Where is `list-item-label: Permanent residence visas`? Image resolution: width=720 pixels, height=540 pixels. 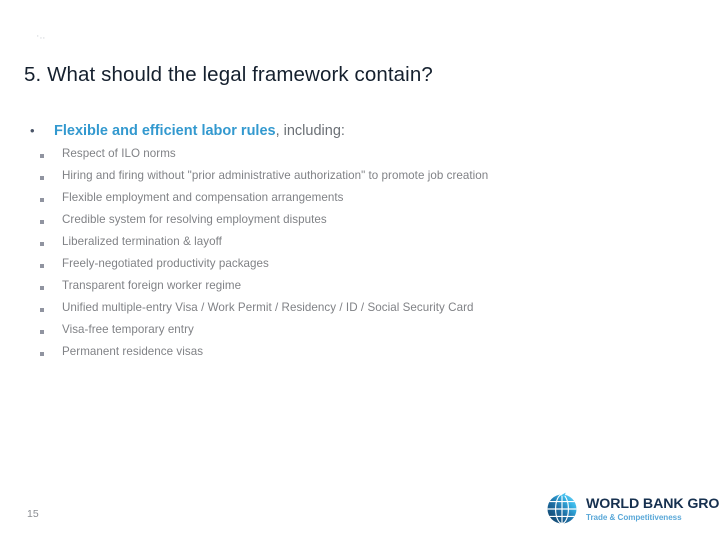
list-item-label: Permanent residence visas is located at coordinates (133, 351).